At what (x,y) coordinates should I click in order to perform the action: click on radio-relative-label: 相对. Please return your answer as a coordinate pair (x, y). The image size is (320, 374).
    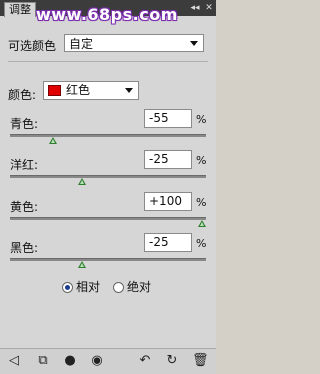
    Looking at the image, I should click on (88, 287).